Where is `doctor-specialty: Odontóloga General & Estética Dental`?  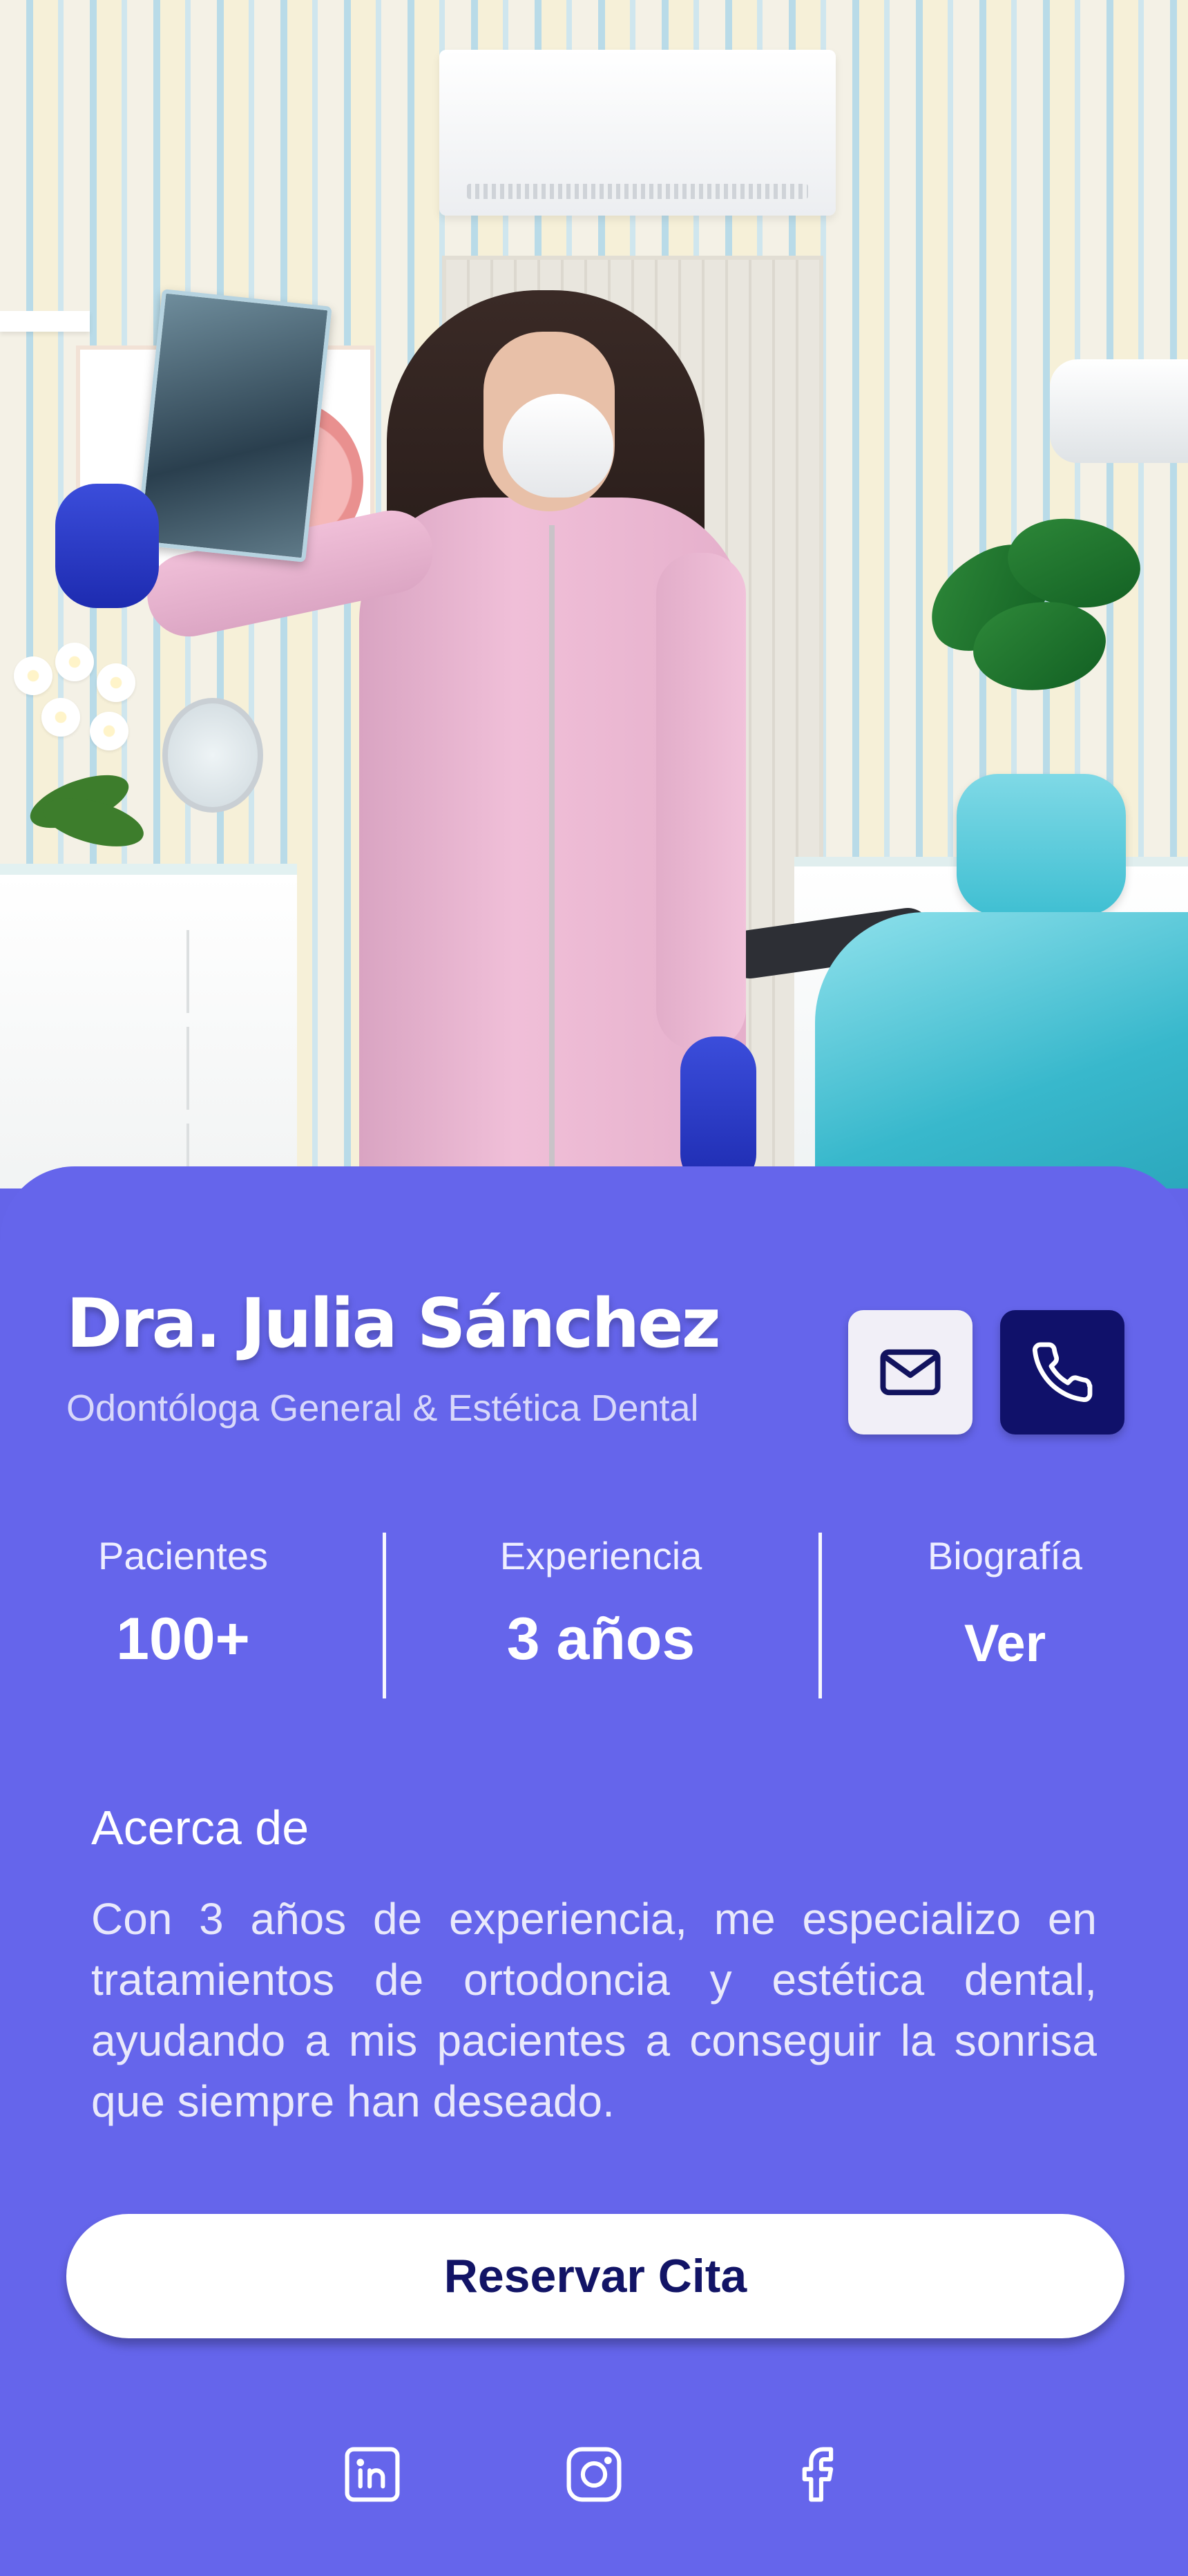 doctor-specialty: Odontóloga General & Estética Dental is located at coordinates (383, 1408).